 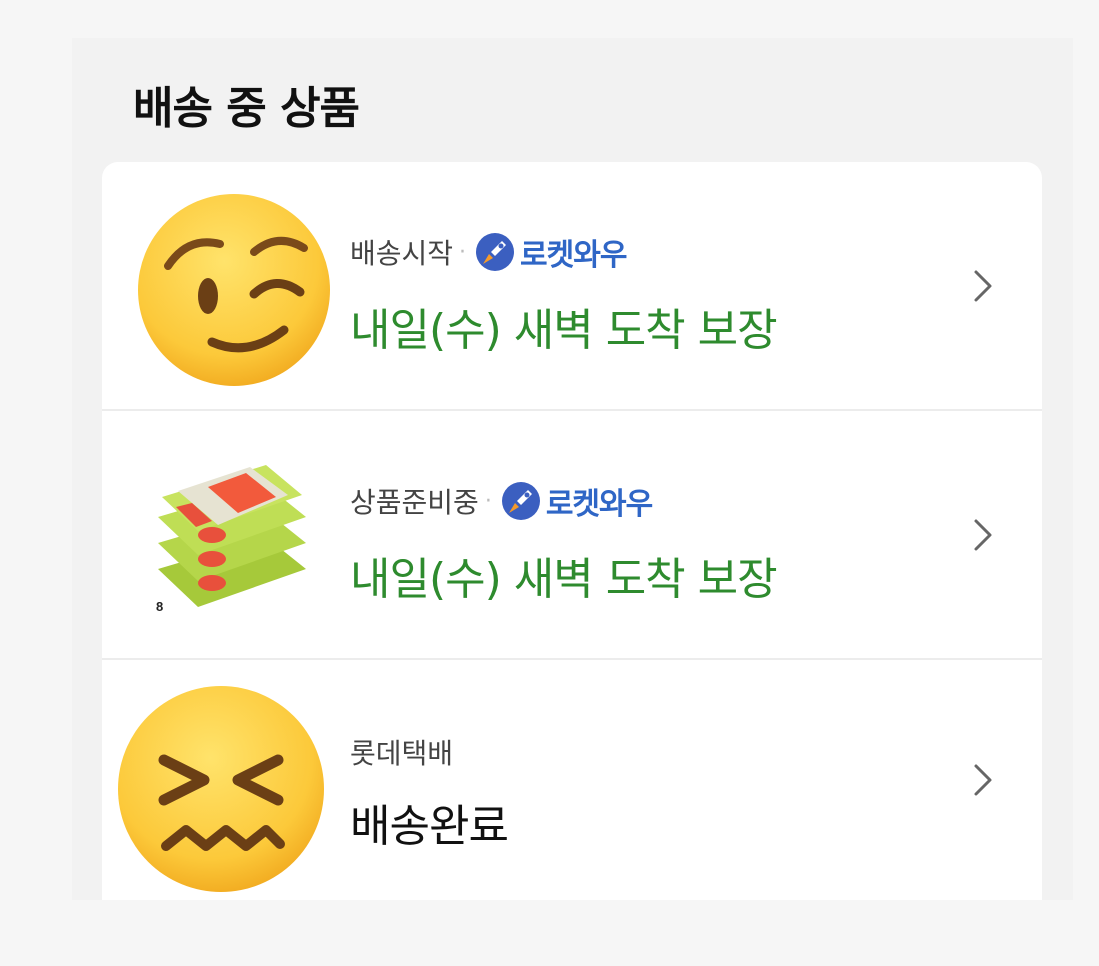 What do you see at coordinates (159, 606) in the screenshot?
I see `package-count: 8` at bounding box center [159, 606].